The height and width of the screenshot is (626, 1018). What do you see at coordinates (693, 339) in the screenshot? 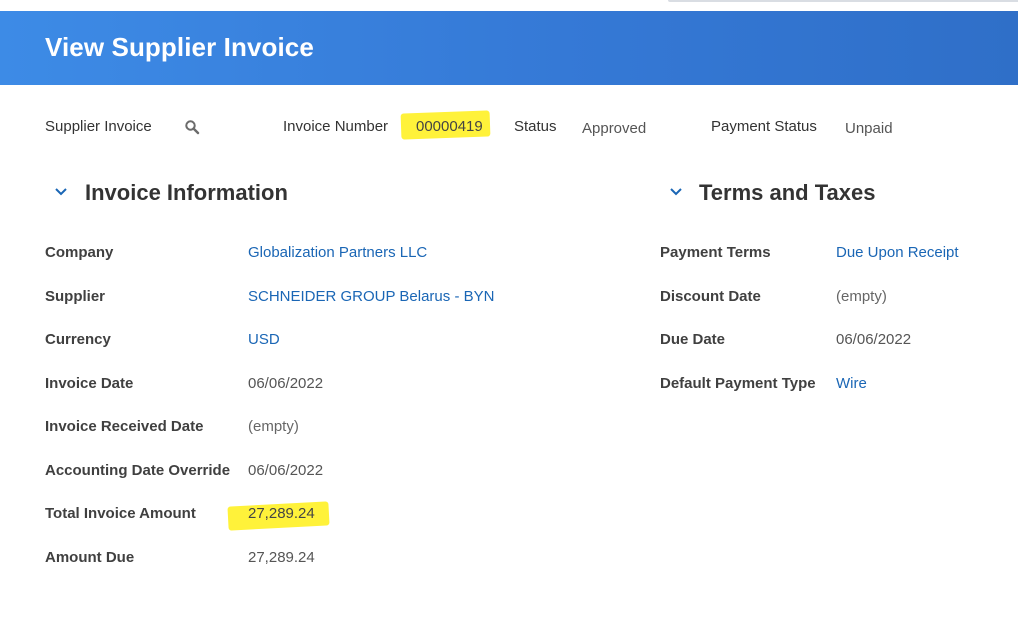
I see `due-date-label: Due Date` at bounding box center [693, 339].